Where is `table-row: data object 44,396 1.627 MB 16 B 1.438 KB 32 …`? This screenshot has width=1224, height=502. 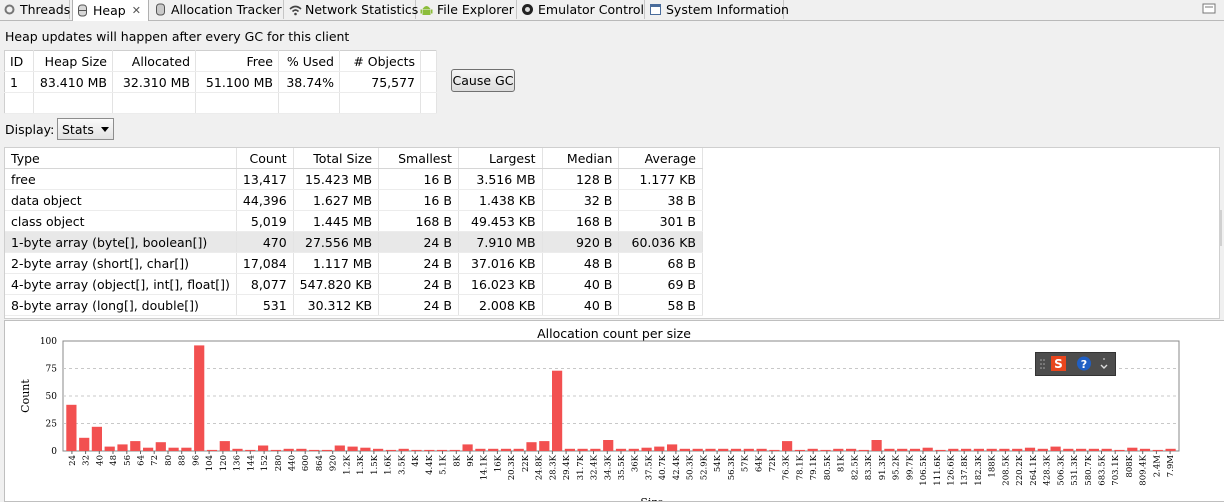
table-row: data object 44,396 1.627 MB 16 B 1.438 KB 32 … is located at coordinates (354, 200).